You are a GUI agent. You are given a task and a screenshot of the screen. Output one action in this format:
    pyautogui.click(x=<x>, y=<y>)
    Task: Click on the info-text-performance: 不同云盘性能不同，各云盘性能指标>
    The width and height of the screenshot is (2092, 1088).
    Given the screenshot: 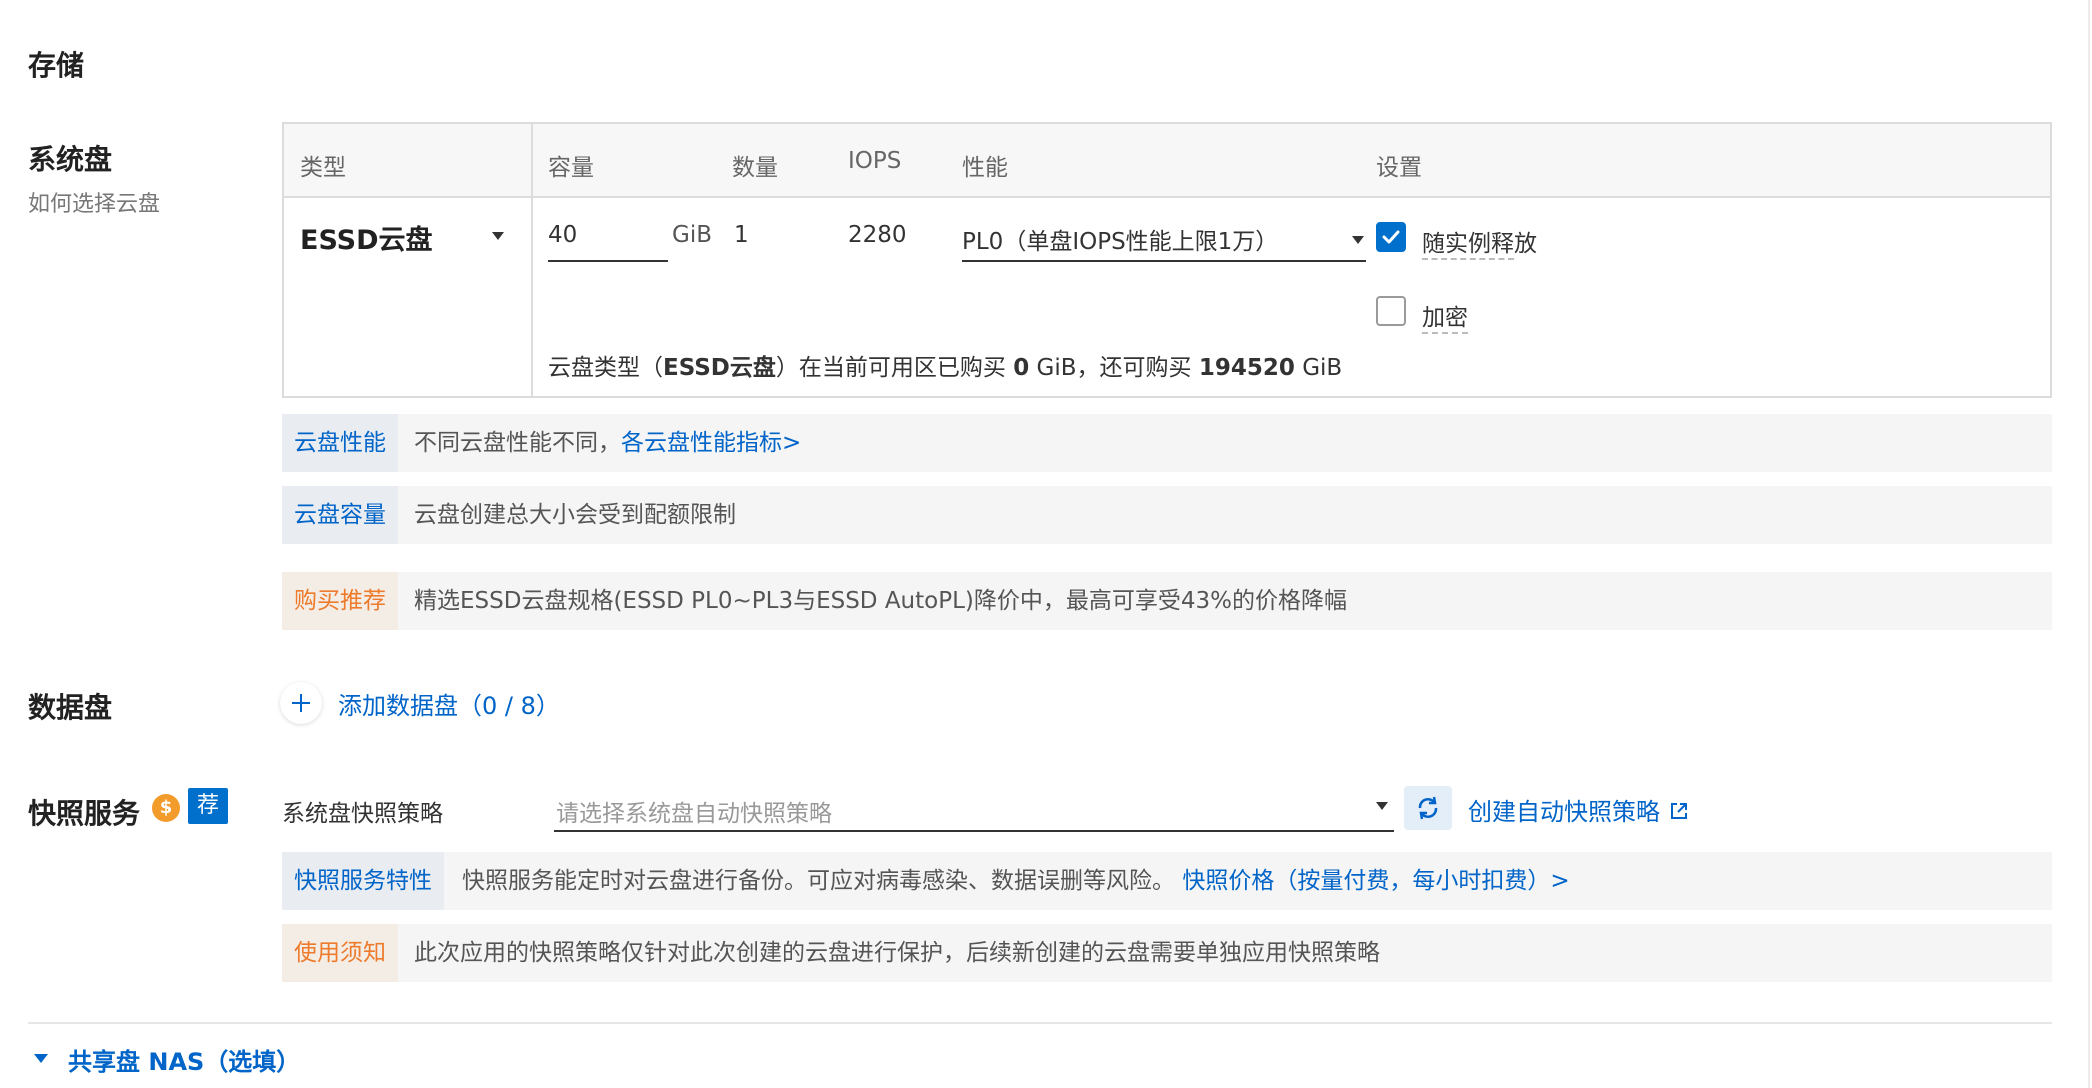 What is the action you would take?
    pyautogui.click(x=607, y=443)
    